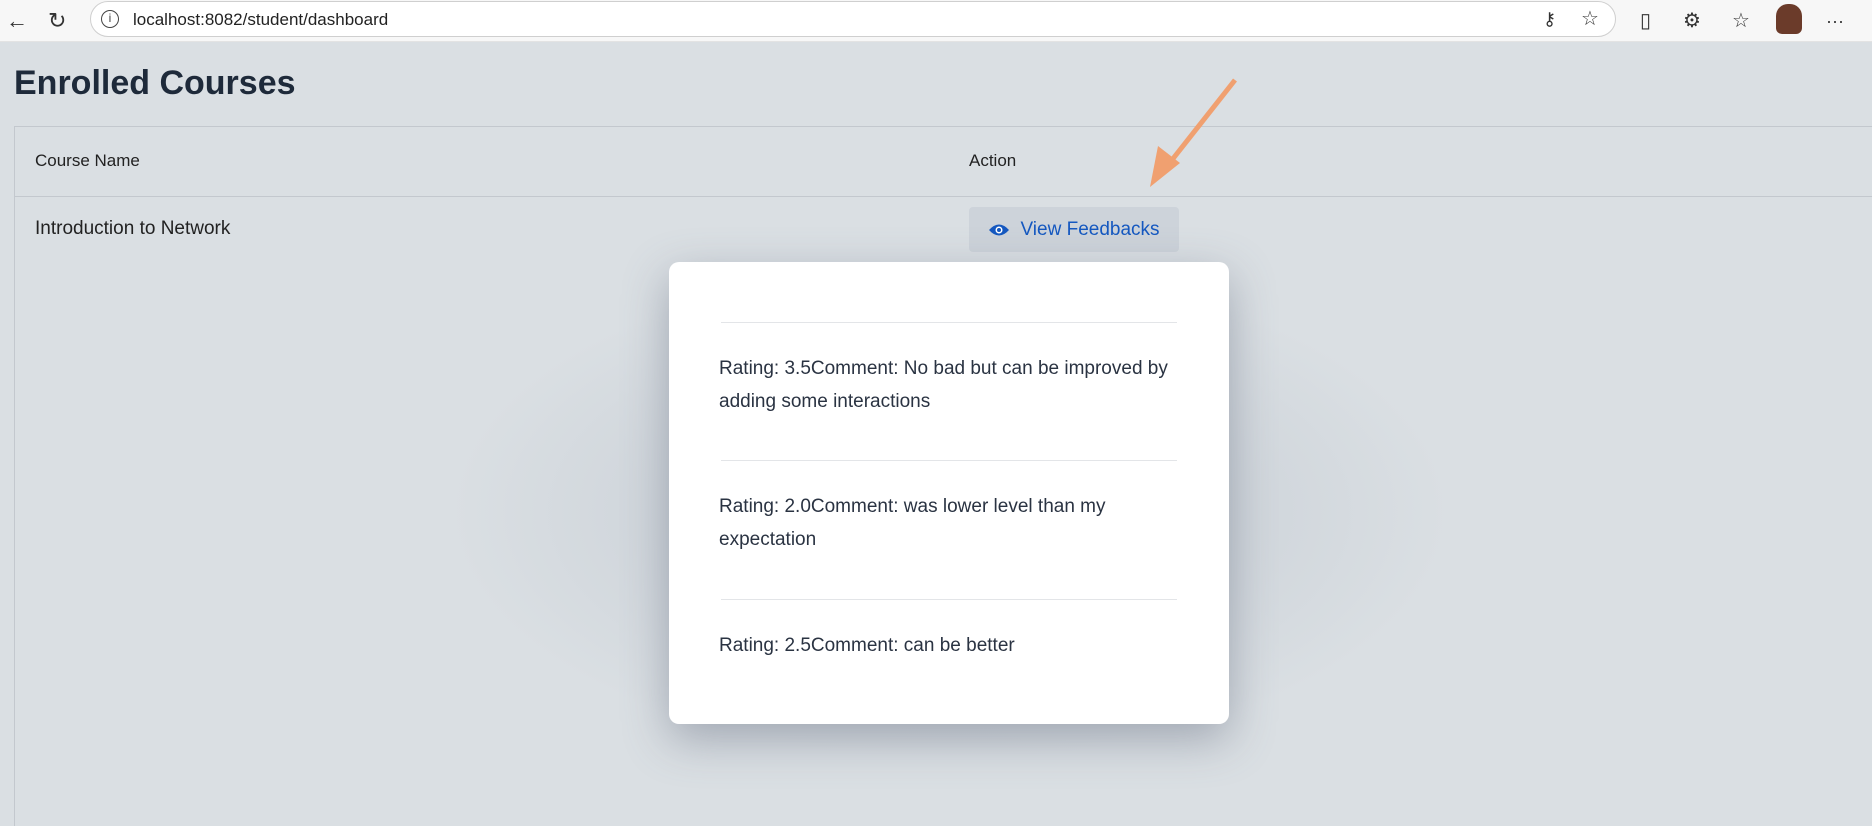  Describe the element at coordinates (17, 21) in the screenshot. I see `back-icon: ←` at that location.